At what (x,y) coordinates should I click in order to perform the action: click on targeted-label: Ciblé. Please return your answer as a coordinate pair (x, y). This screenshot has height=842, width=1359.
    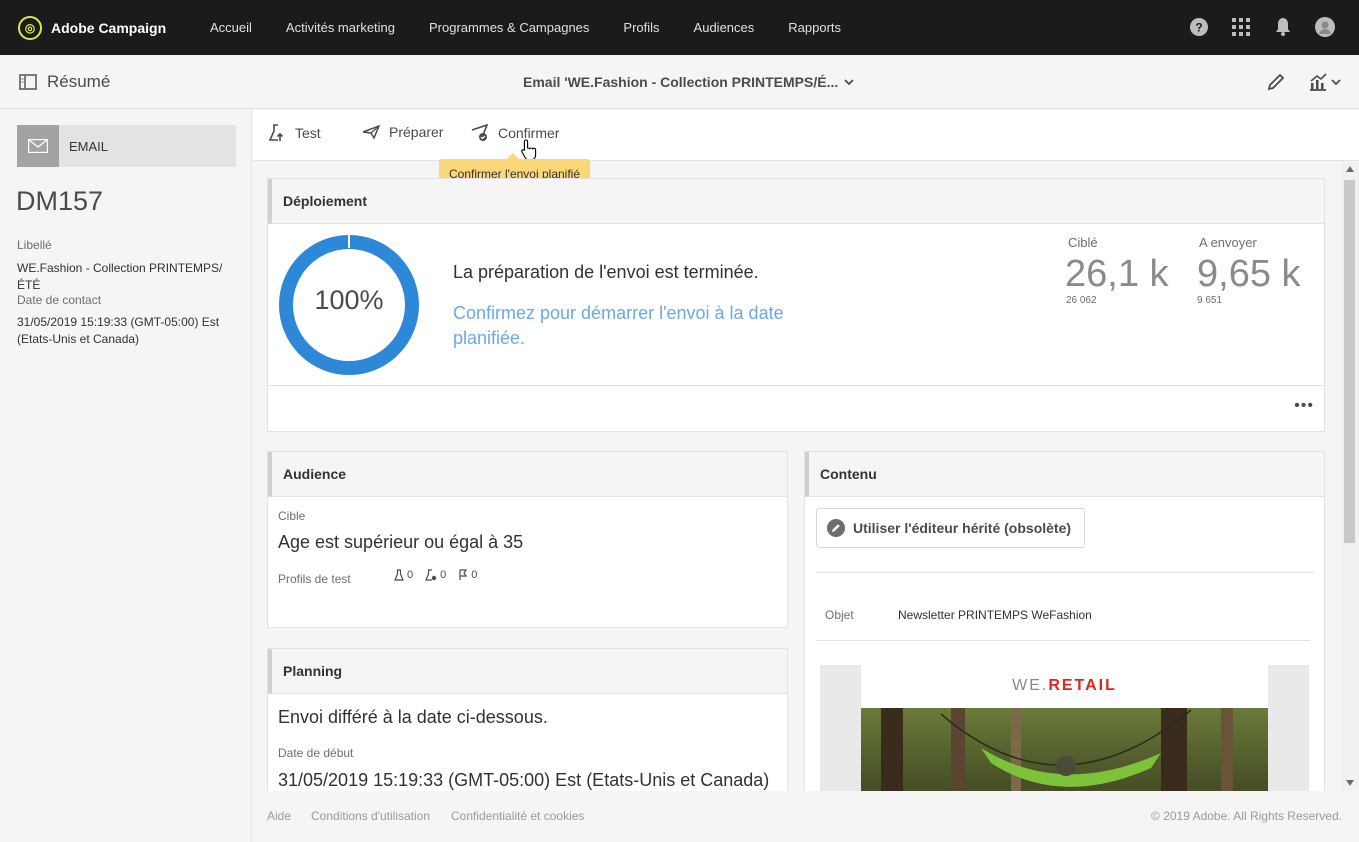
    Looking at the image, I should click on (1083, 242).